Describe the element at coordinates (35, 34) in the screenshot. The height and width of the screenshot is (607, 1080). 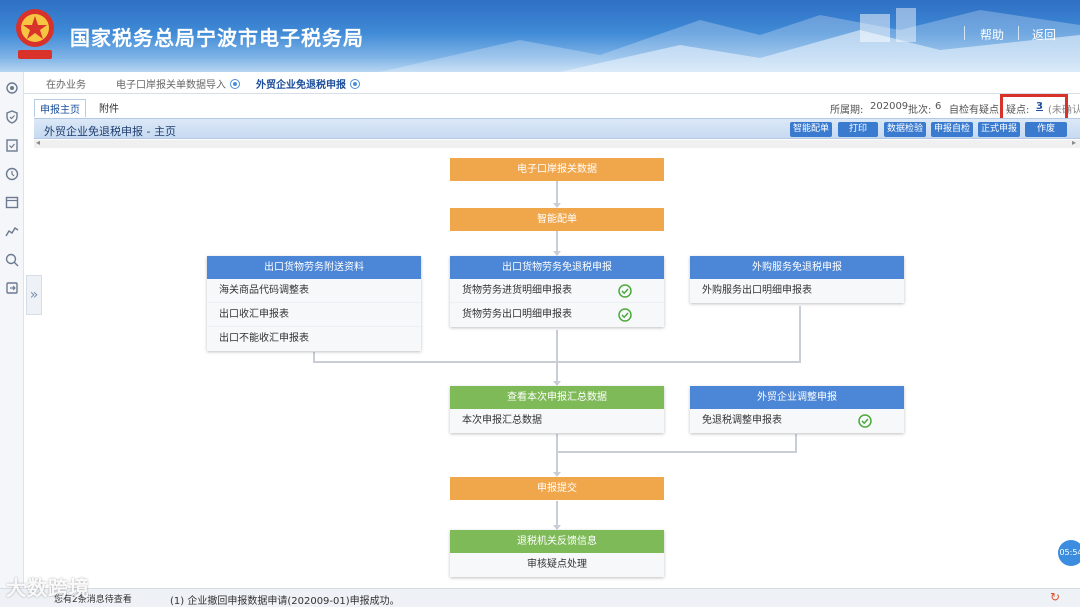
I see `tax-emblem-logo` at that location.